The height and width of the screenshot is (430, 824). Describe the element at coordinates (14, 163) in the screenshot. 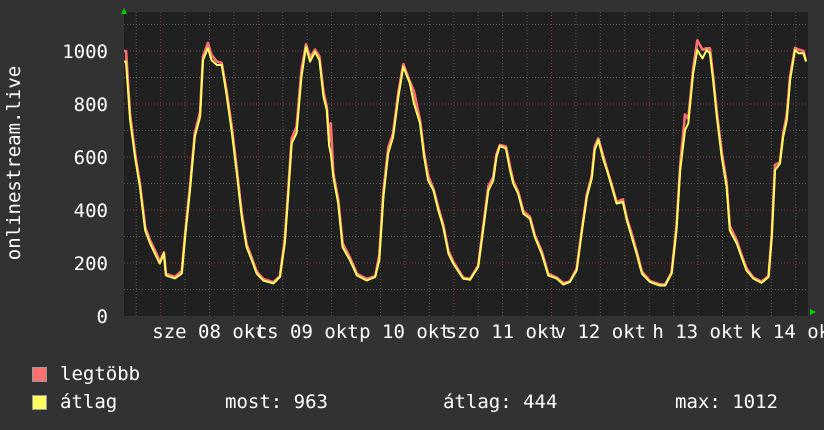

I see `y-axis-title: onlinestream.live` at that location.